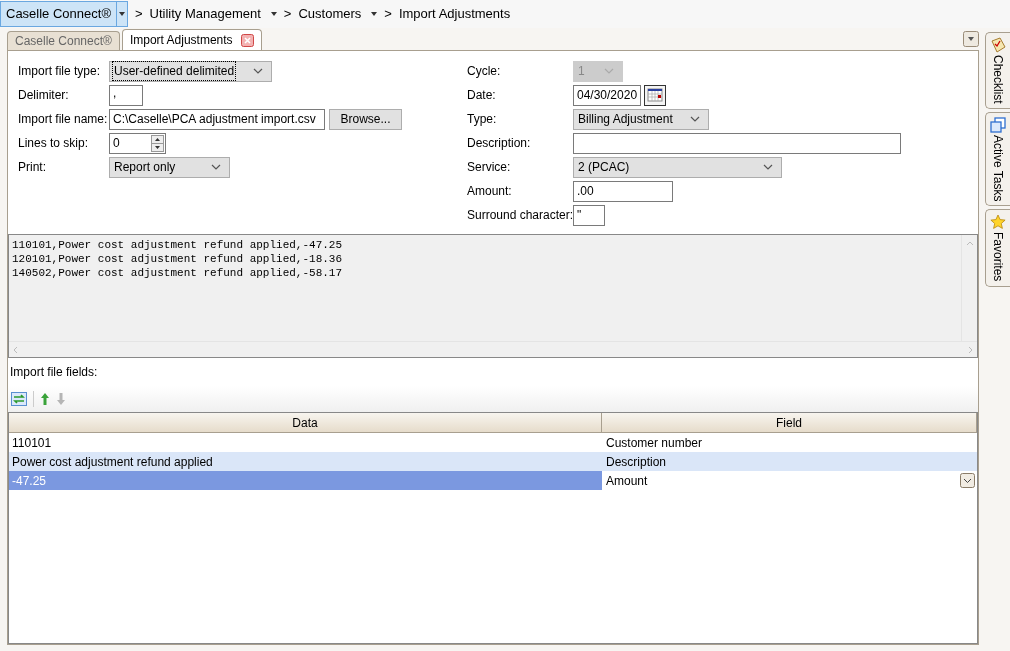 Image resolution: width=1010 pixels, height=651 pixels. Describe the element at coordinates (60, 71) in the screenshot. I see `field-label: Import file type:` at that location.